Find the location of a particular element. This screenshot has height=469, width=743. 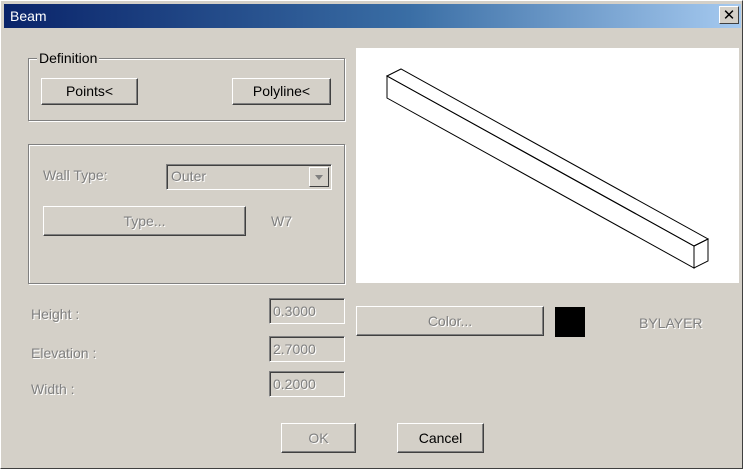

color-value: BYLAYER is located at coordinates (671, 323).